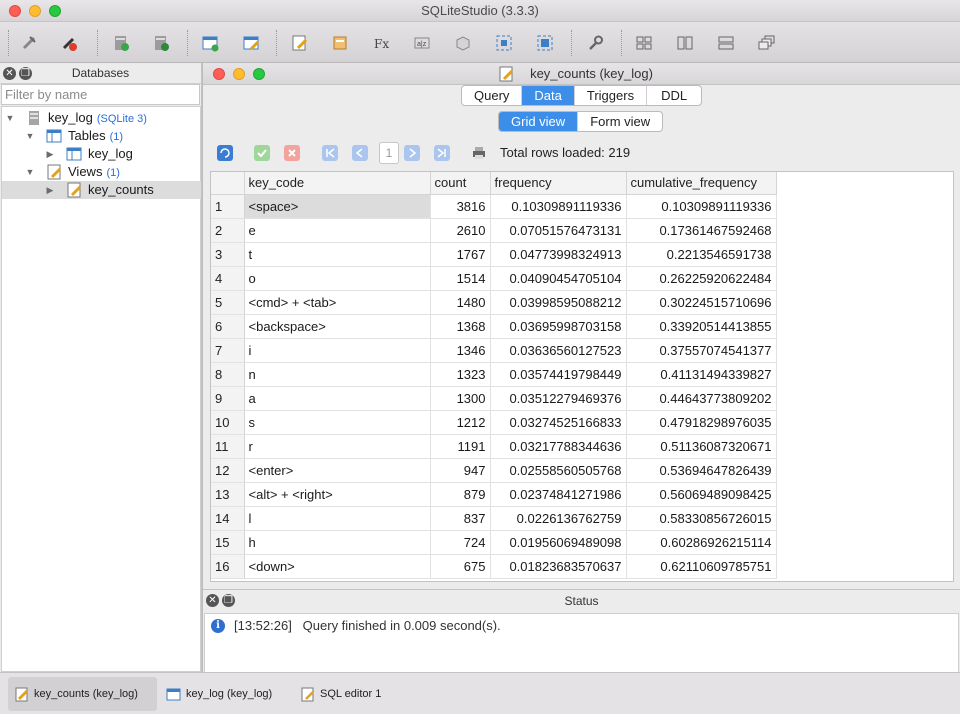  Describe the element at coordinates (82, 694) in the screenshot. I see `task-key-counts: key_counts (key_log)` at that location.